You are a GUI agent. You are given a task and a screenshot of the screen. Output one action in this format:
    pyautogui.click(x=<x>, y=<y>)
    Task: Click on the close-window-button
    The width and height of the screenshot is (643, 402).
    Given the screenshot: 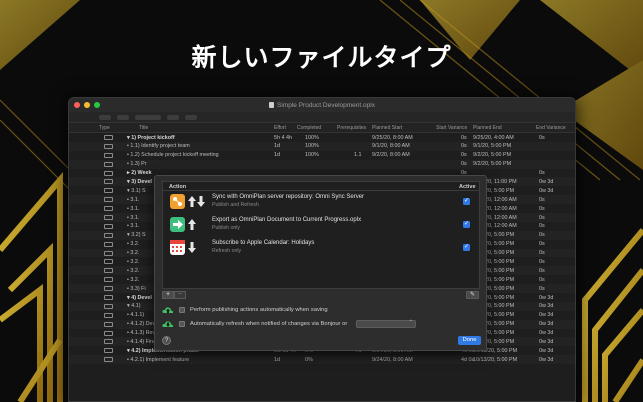 What is the action you would take?
    pyautogui.click(x=77, y=105)
    